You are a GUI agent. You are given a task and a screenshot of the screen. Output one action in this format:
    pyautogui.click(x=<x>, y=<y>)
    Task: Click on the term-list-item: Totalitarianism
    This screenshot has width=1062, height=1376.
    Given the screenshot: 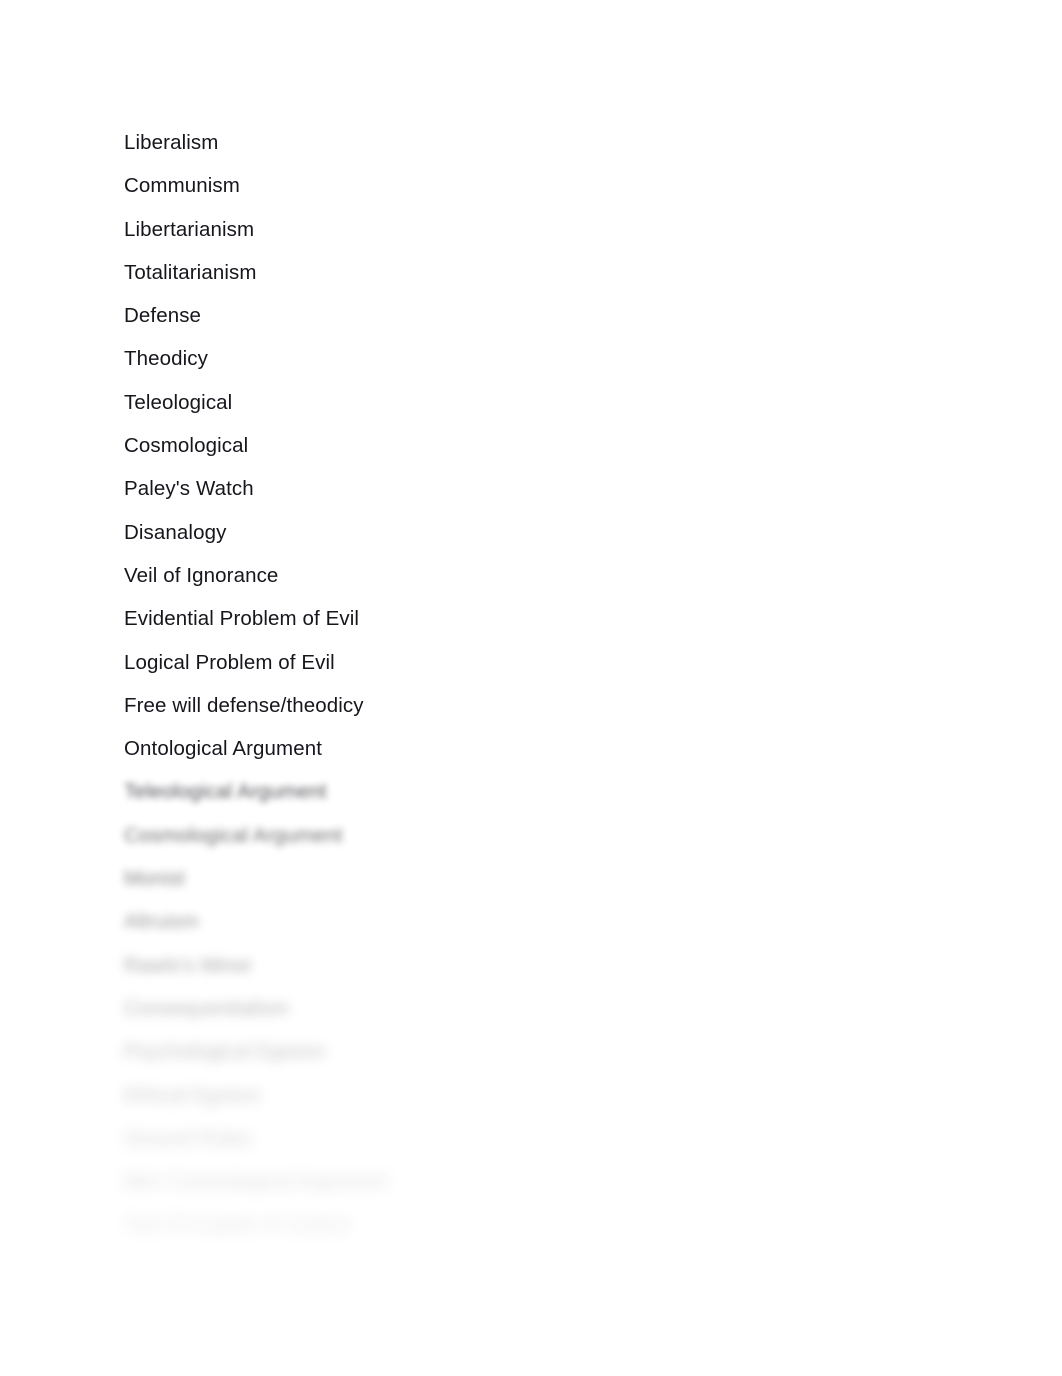 What is the action you would take?
    pyautogui.click(x=190, y=272)
    